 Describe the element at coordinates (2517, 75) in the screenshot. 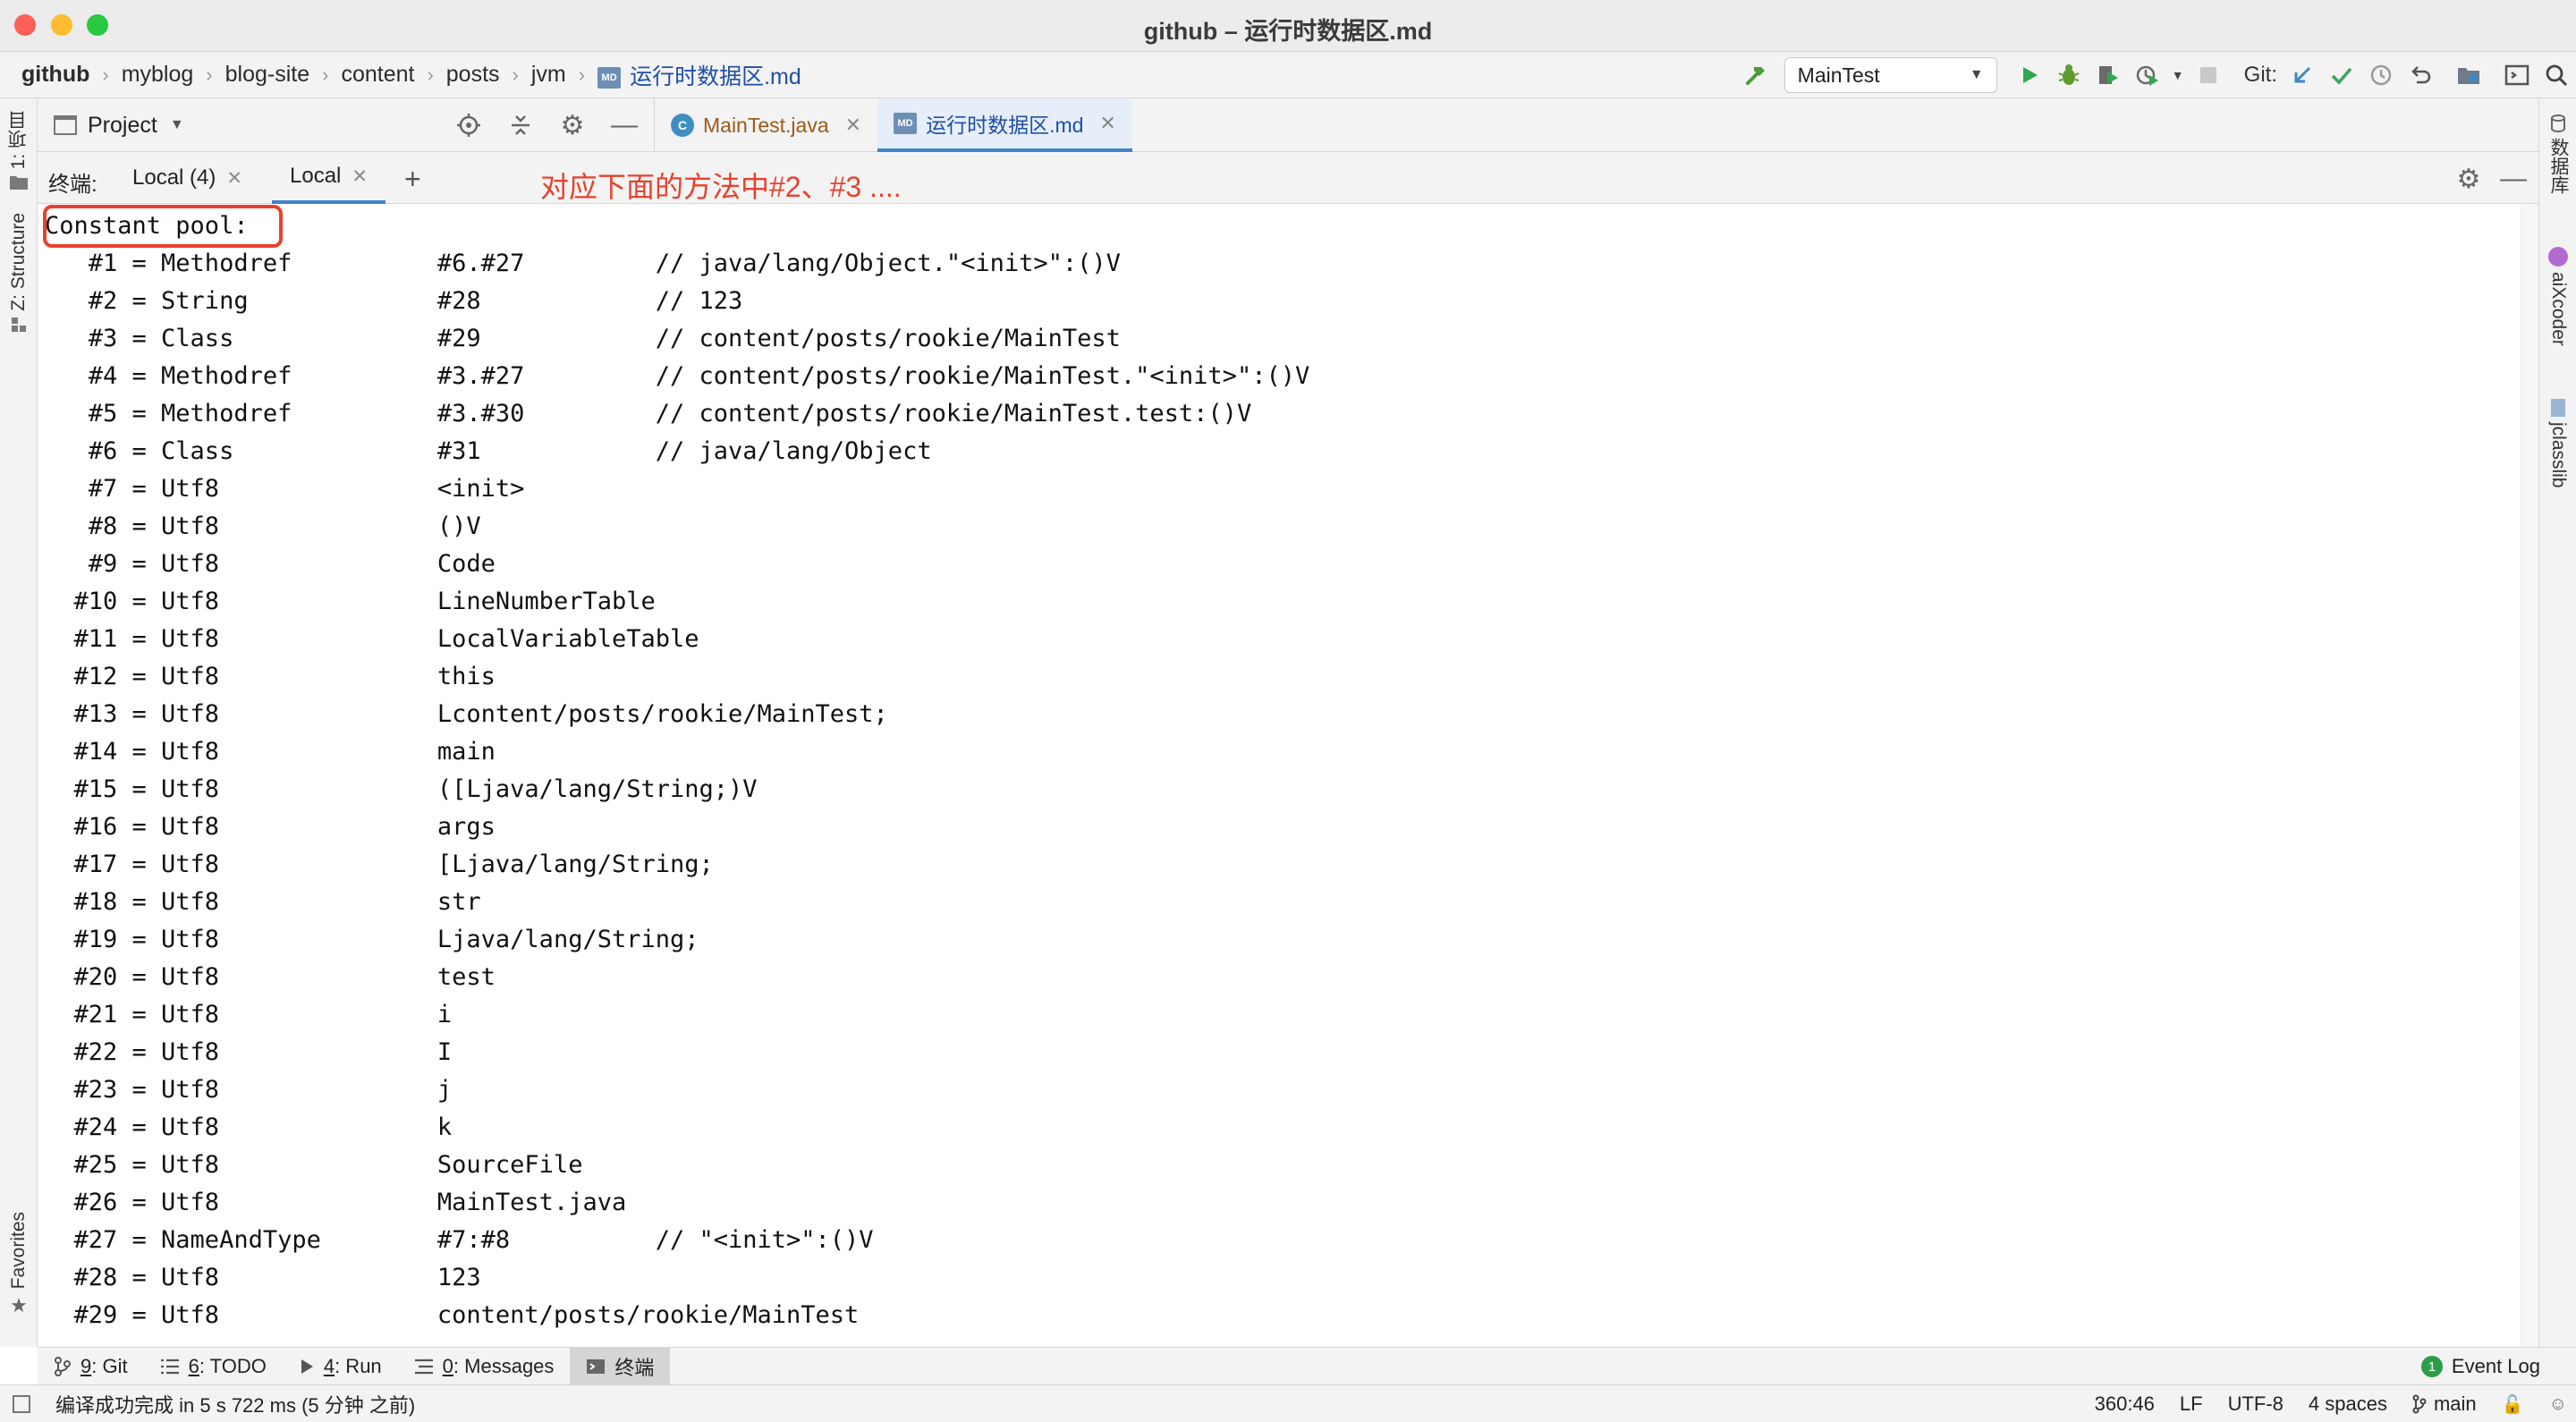

I see `terminal-toggle-button` at that location.